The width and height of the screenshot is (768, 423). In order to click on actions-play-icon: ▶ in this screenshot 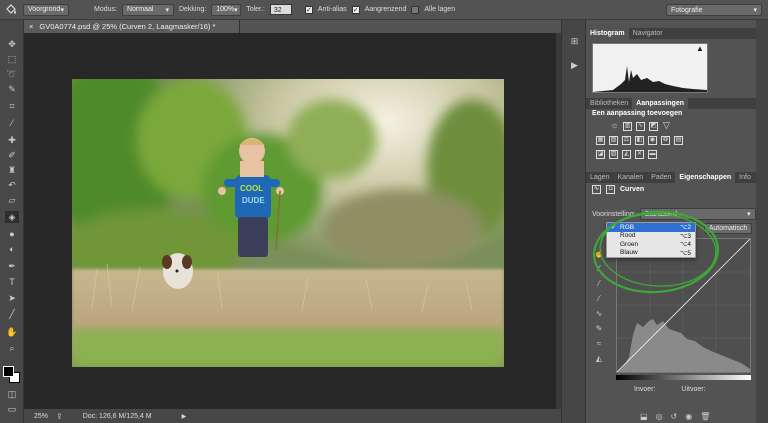, I will do `click(574, 65)`.